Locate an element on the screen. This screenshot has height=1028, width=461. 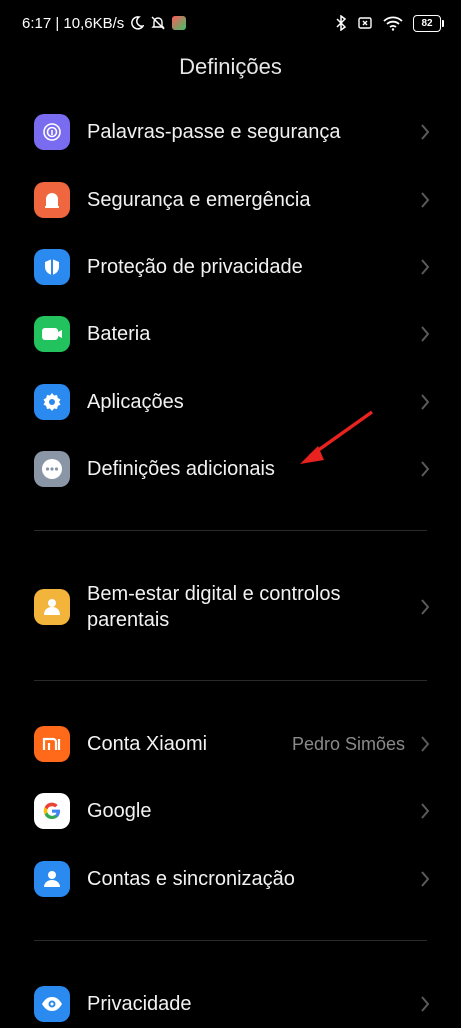
settings-item-label: Aplicações is located at coordinates (135, 402).